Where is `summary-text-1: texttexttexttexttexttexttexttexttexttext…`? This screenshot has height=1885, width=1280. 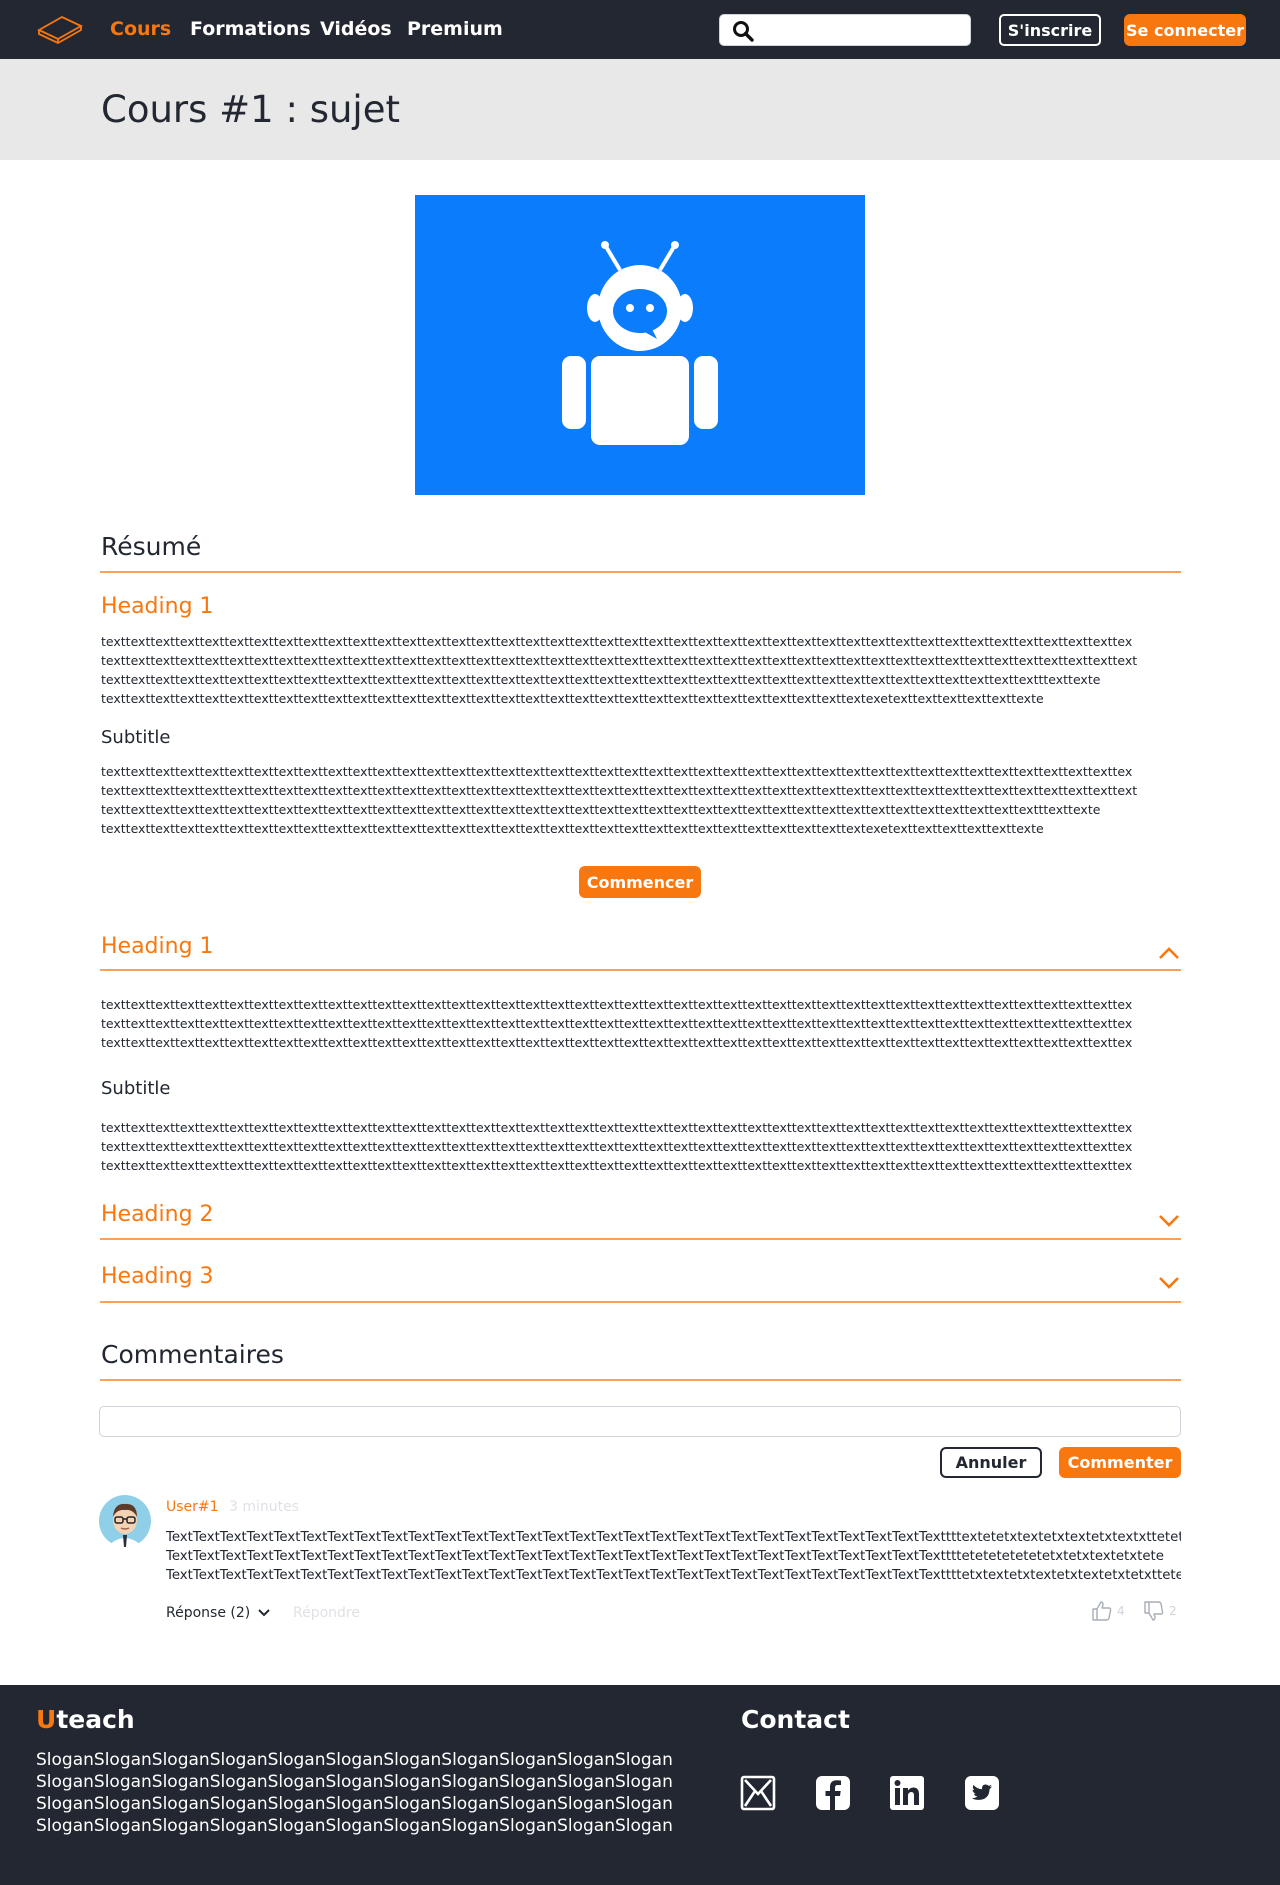 summary-text-1: texttexttexttexttexttexttexttexttexttext… is located at coordinates (619, 670).